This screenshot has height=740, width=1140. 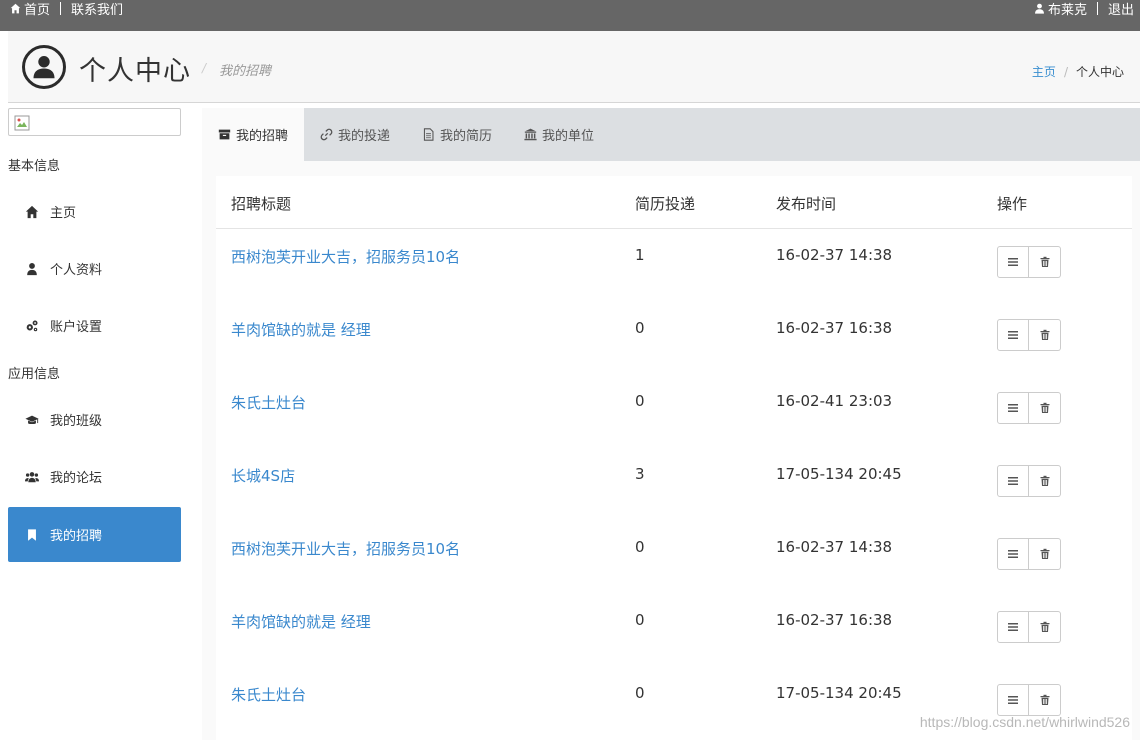 I want to click on resume-count: 1, so click(x=640, y=255).